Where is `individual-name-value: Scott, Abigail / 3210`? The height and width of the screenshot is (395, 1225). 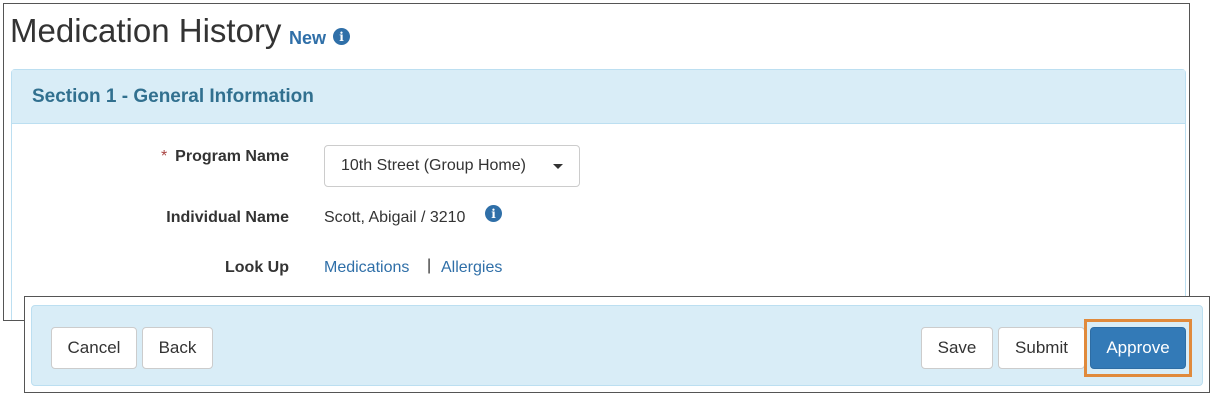
individual-name-value: Scott, Abigail / 3210 is located at coordinates (395, 217).